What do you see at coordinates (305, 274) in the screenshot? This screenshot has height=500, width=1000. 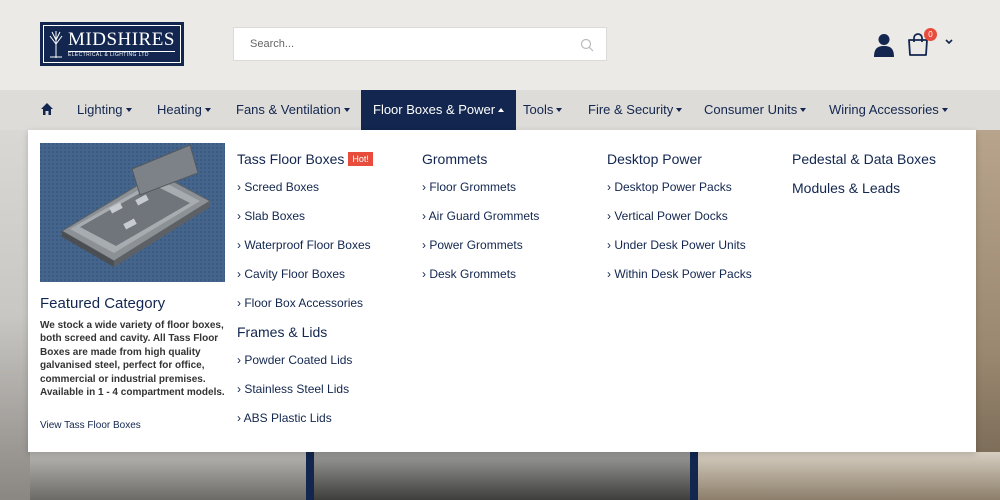 I see `menu-link-cavity-floor-boxes: Cavity Floor Boxes` at bounding box center [305, 274].